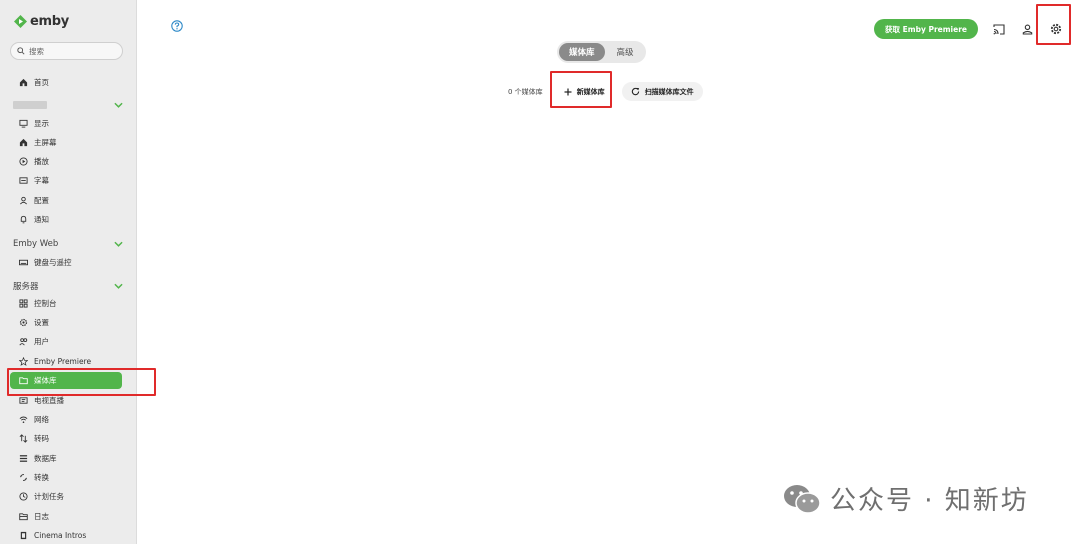  Describe the element at coordinates (23, 200) in the screenshot. I see `person-icon` at that location.